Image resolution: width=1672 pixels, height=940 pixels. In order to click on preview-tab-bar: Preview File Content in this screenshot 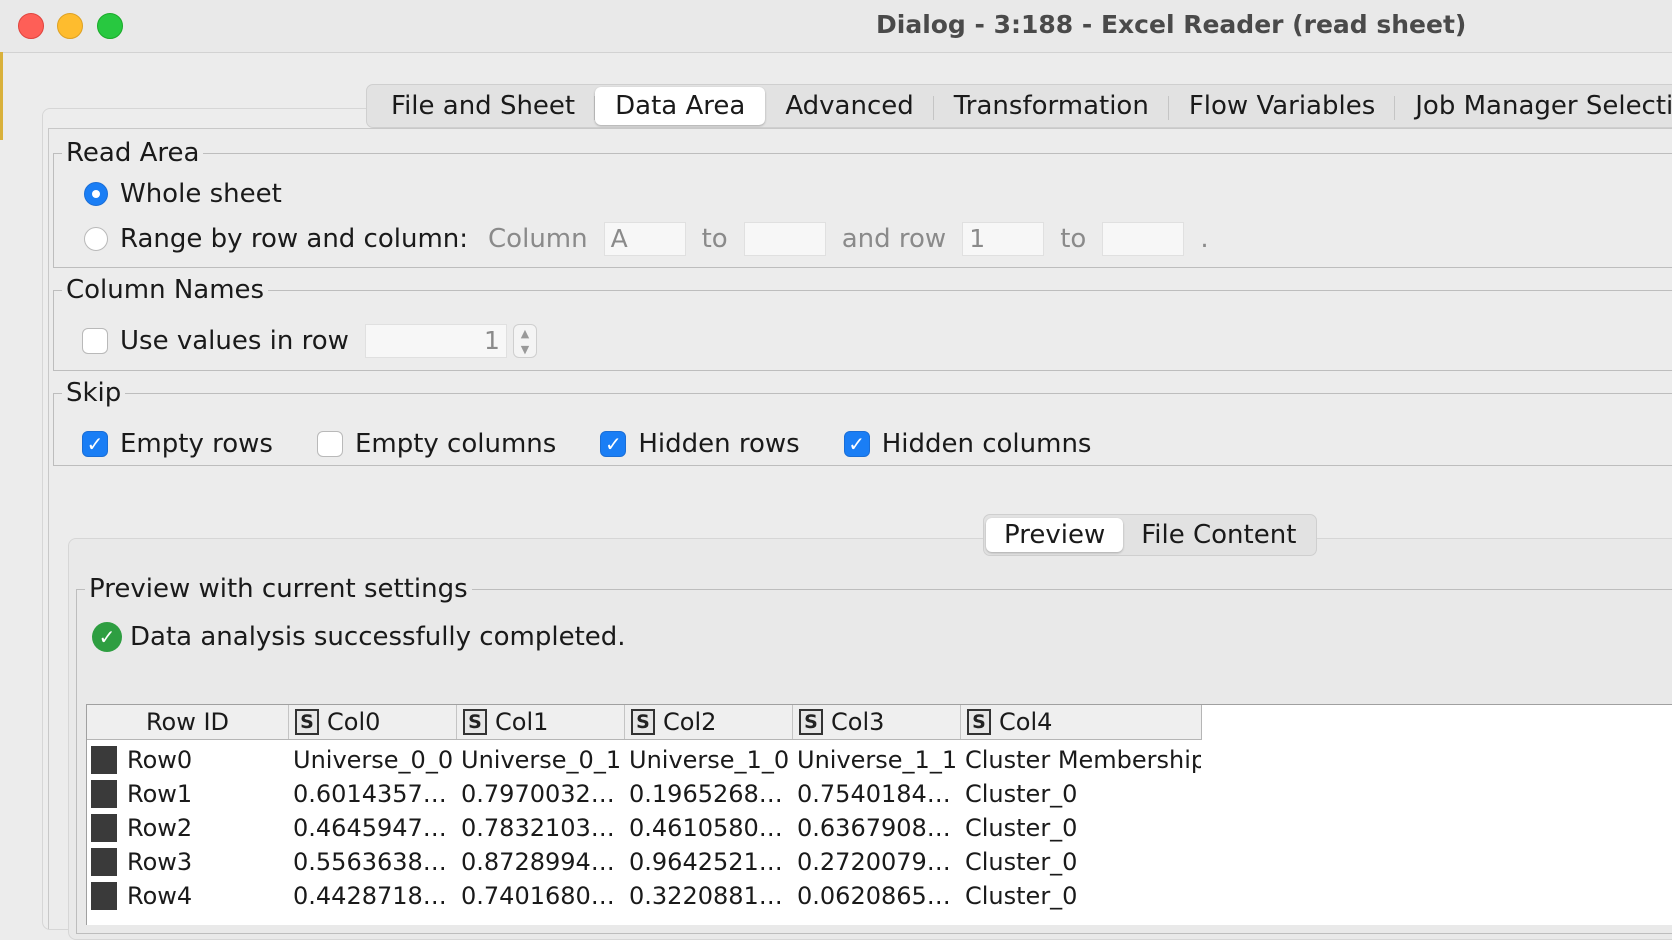, I will do `click(1150, 535)`.